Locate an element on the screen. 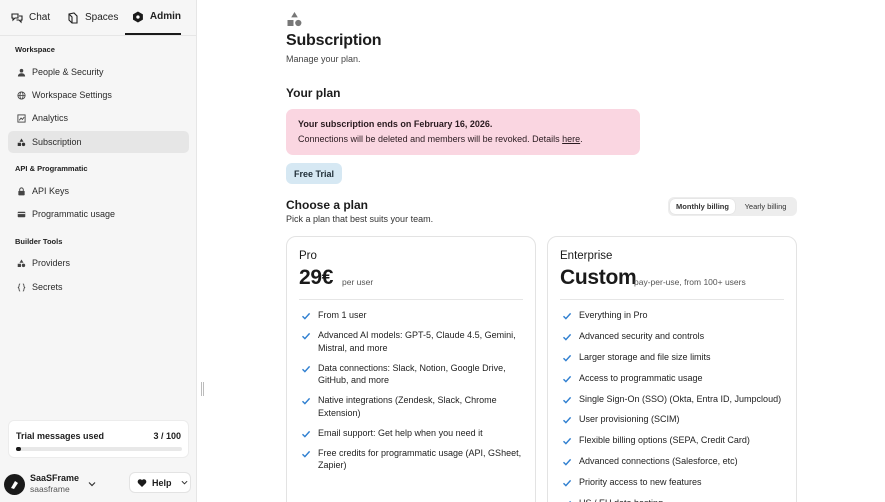 The height and width of the screenshot is (502, 885). tab-chat: Chat is located at coordinates (30, 17).